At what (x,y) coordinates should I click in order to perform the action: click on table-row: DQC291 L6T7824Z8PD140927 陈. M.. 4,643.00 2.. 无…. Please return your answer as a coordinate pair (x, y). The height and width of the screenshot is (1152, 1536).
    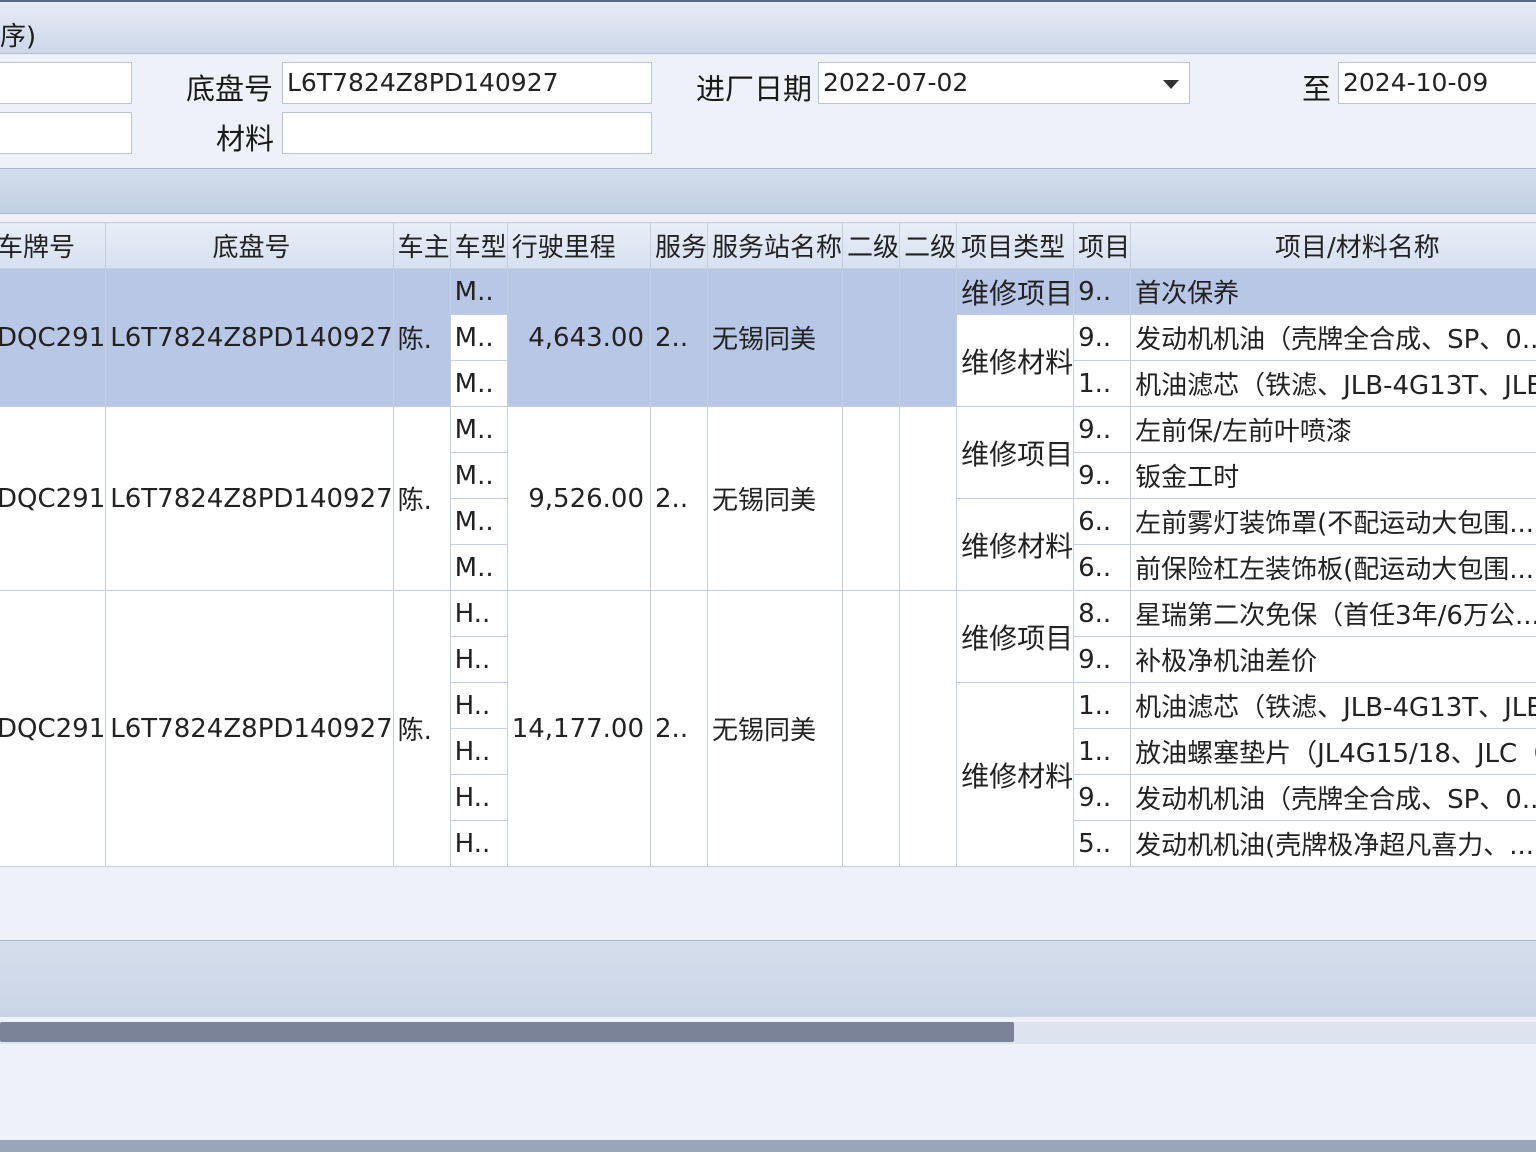
    Looking at the image, I should click on (768, 337).